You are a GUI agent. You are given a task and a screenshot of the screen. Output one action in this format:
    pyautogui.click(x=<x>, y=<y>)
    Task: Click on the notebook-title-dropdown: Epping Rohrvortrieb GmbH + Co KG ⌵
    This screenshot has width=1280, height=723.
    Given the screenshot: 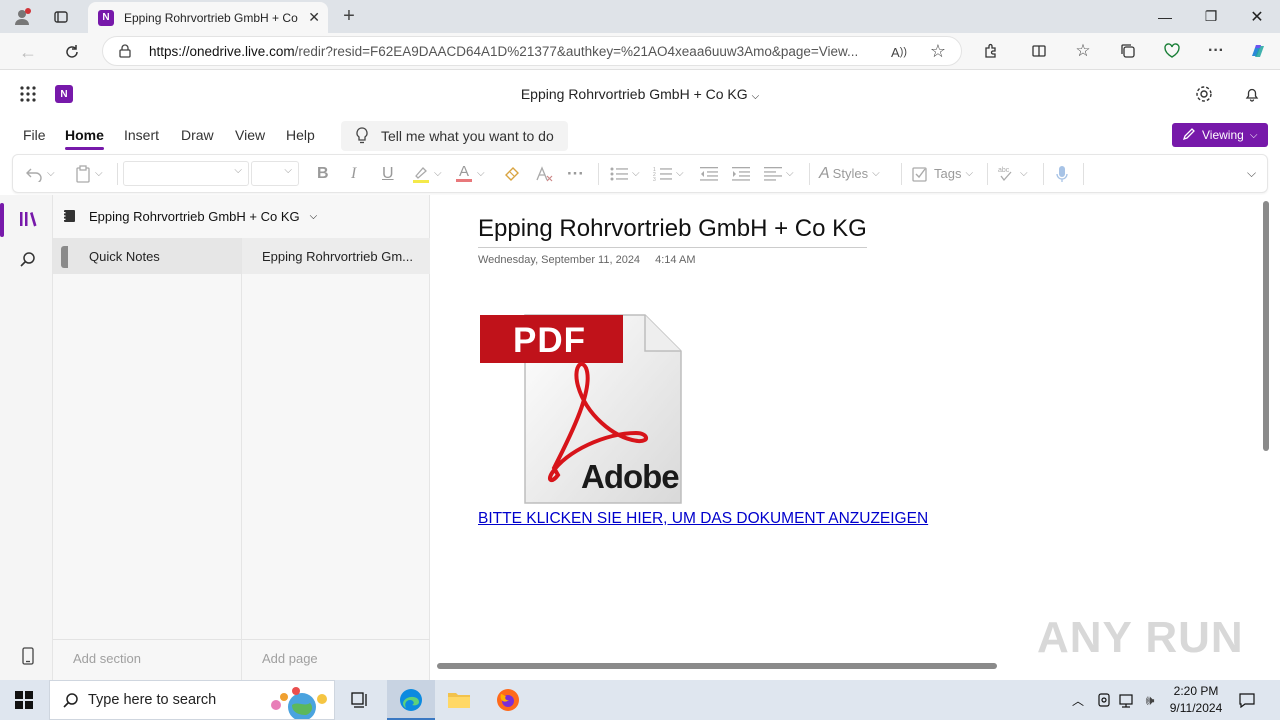 What is the action you would take?
    pyautogui.click(x=640, y=94)
    